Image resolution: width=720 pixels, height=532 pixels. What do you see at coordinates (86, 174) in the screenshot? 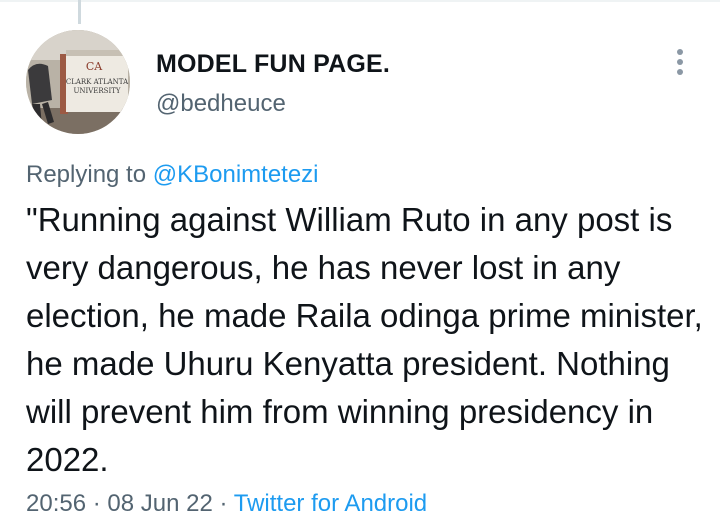
I see `replying-to-label: Replying to` at bounding box center [86, 174].